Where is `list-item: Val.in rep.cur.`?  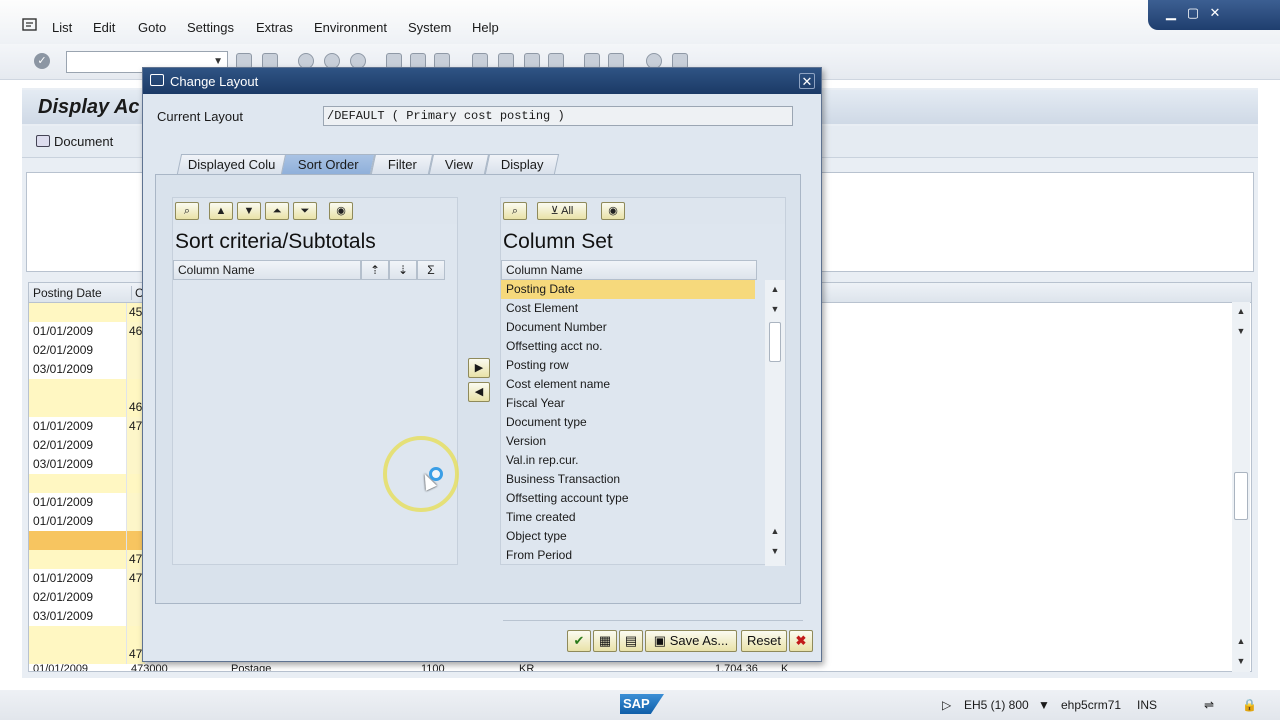
list-item: Val.in rep.cur. is located at coordinates (628, 460).